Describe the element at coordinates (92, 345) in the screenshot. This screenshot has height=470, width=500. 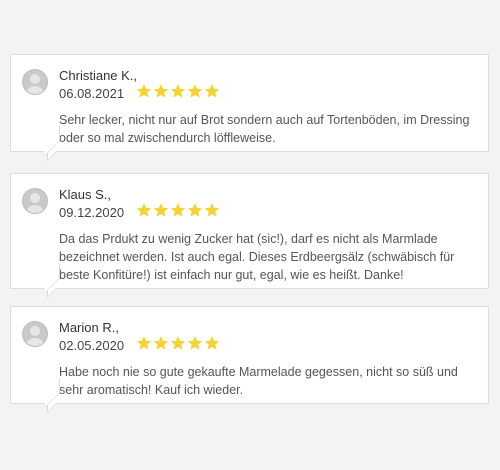
I see `review-date: 02.05.2020` at that location.